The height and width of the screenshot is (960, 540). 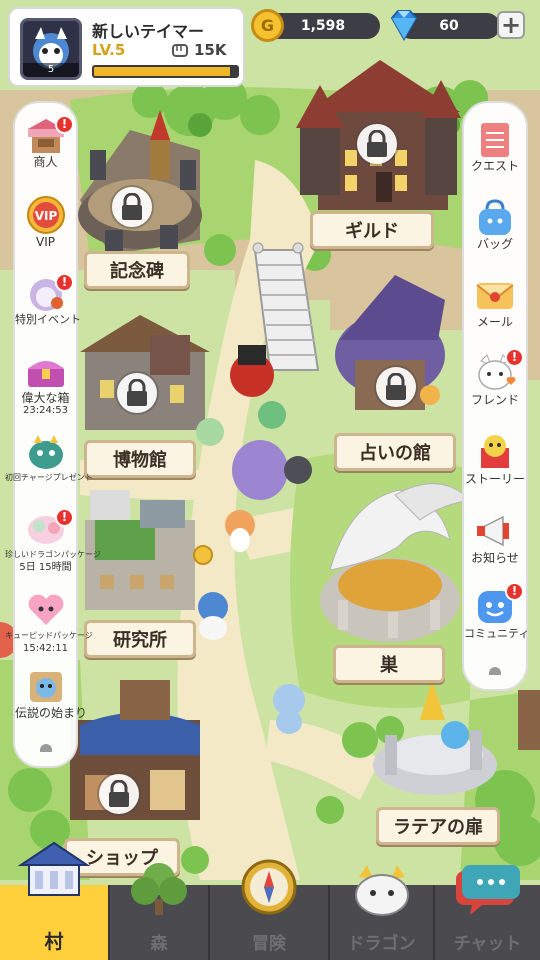 I want to click on menu-label: 初回チャージプレゼント, so click(x=49, y=477).